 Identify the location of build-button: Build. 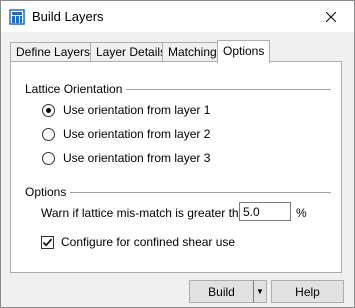
(221, 291).